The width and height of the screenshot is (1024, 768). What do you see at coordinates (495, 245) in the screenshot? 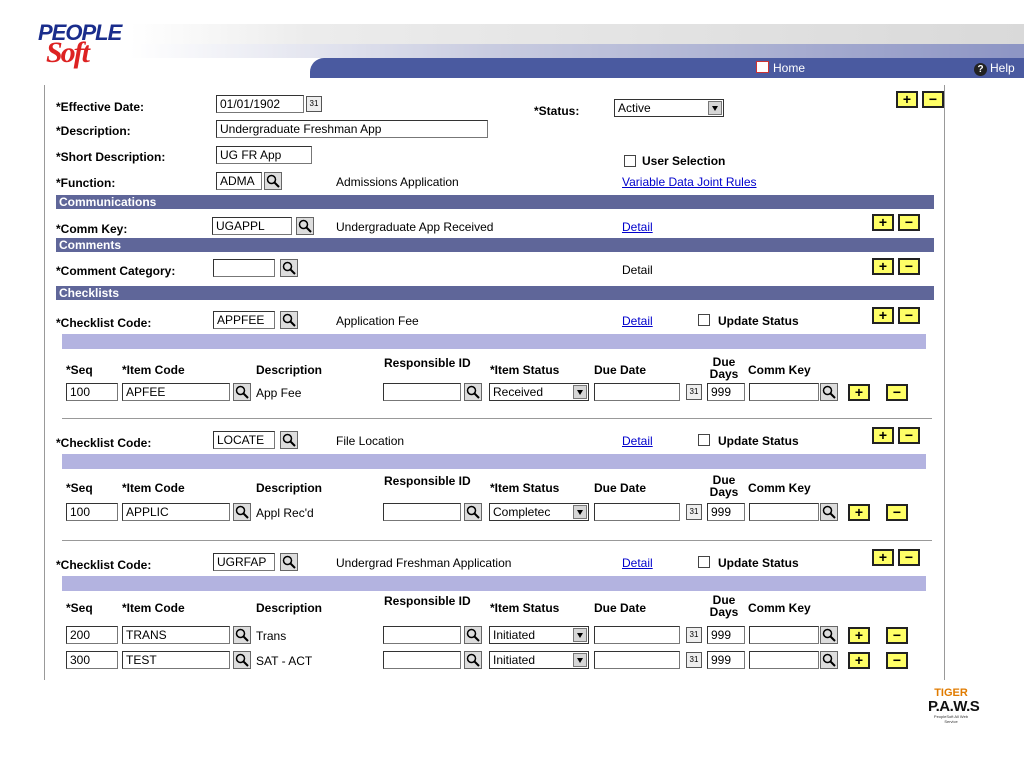
I see `comments-section-header: Comments` at bounding box center [495, 245].